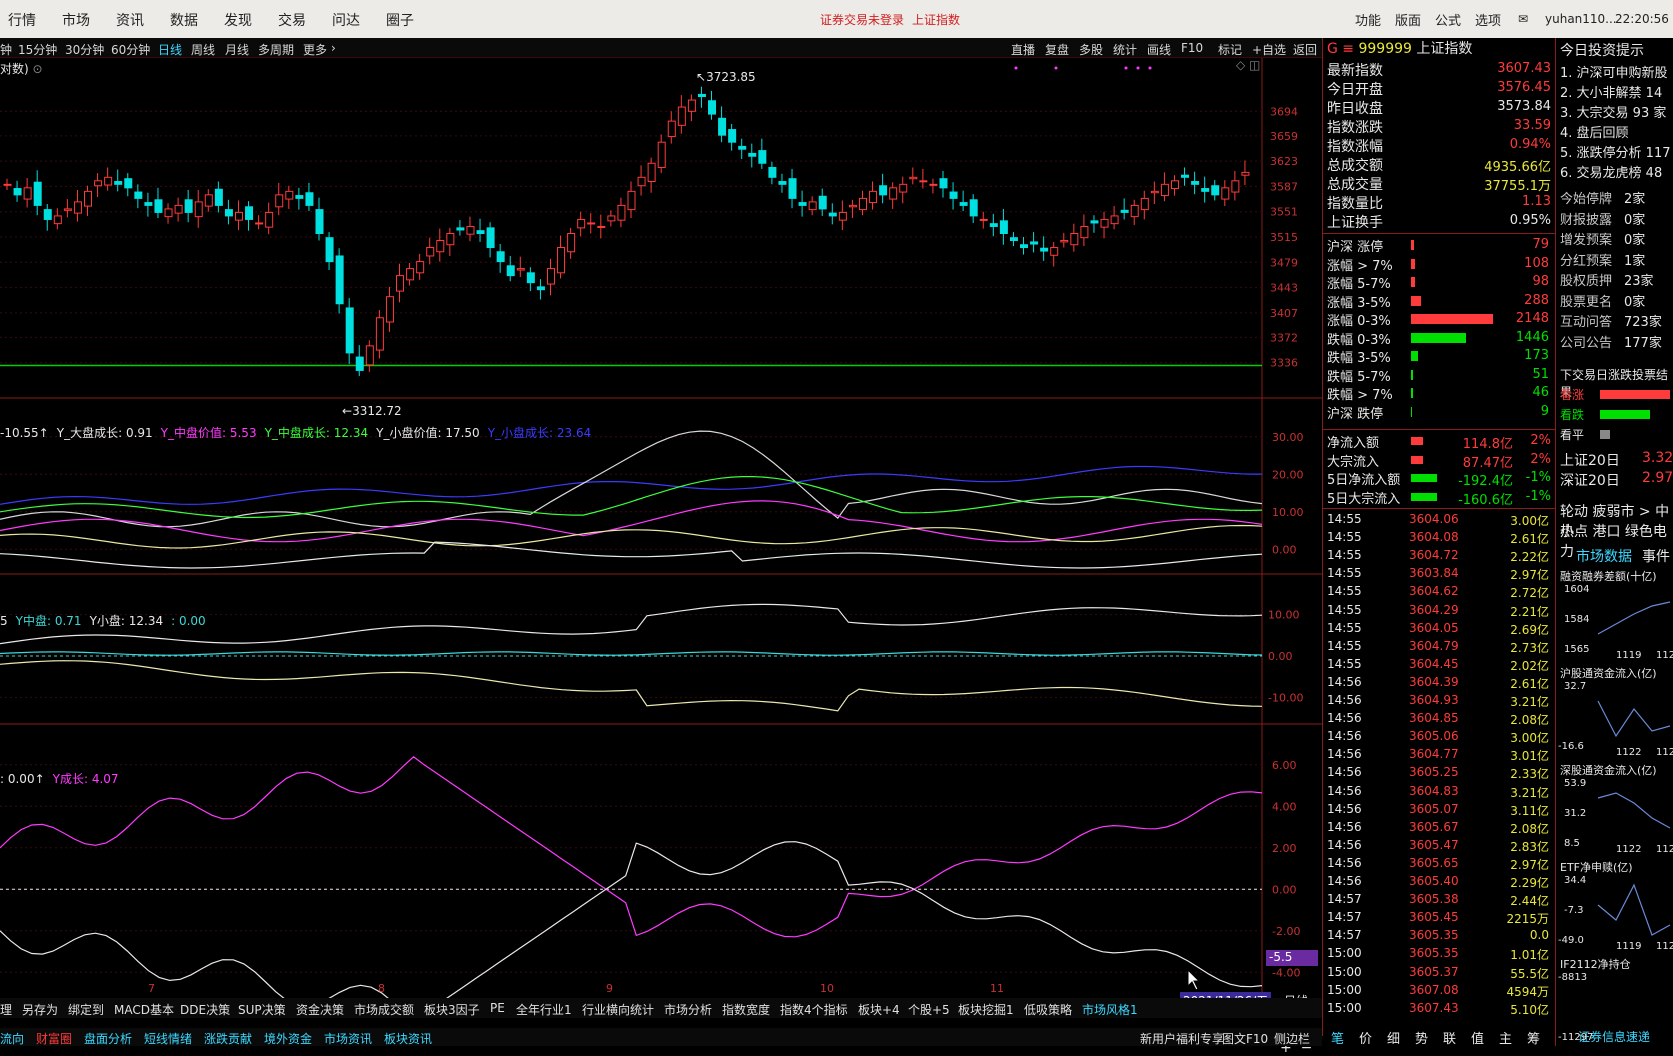 The height and width of the screenshot is (1056, 1673). Describe the element at coordinates (1269, 49) in the screenshot. I see `tool-add-watch: +自选` at that location.